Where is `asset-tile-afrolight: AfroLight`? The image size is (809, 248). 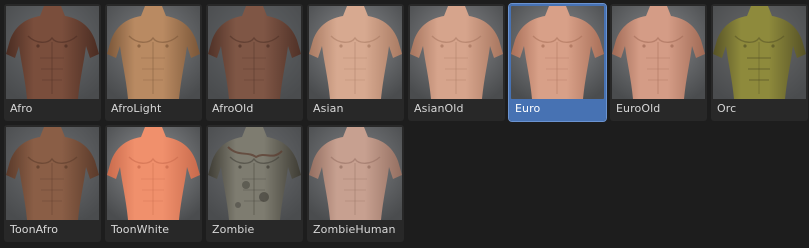 asset-tile-afrolight: AfroLight is located at coordinates (153, 62).